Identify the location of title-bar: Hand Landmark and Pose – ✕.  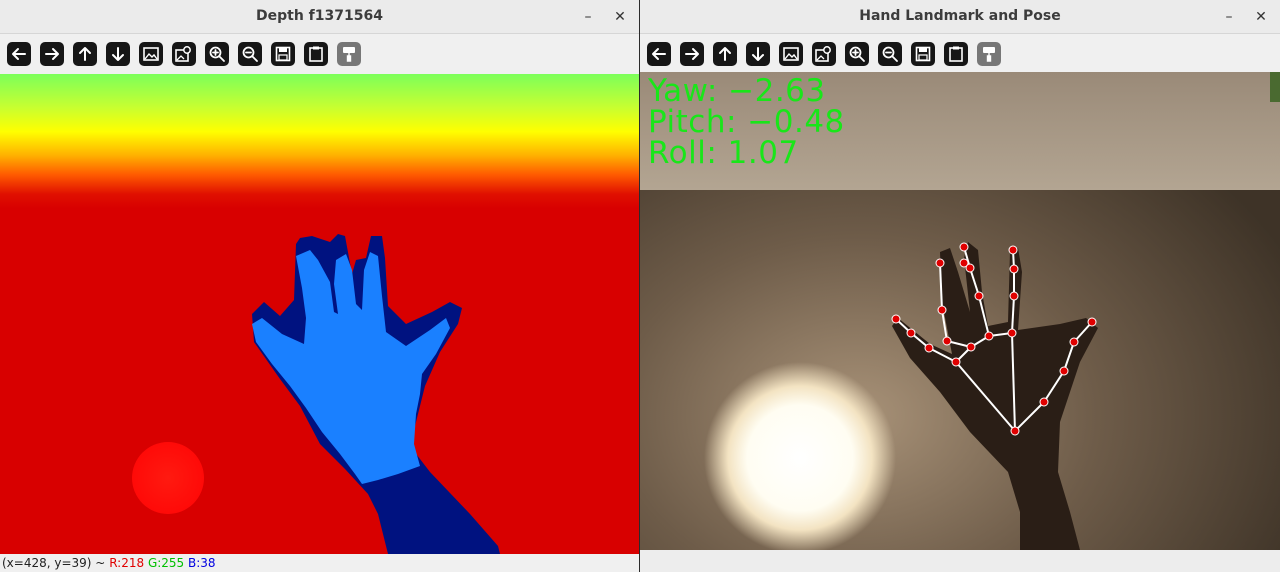
(960, 17).